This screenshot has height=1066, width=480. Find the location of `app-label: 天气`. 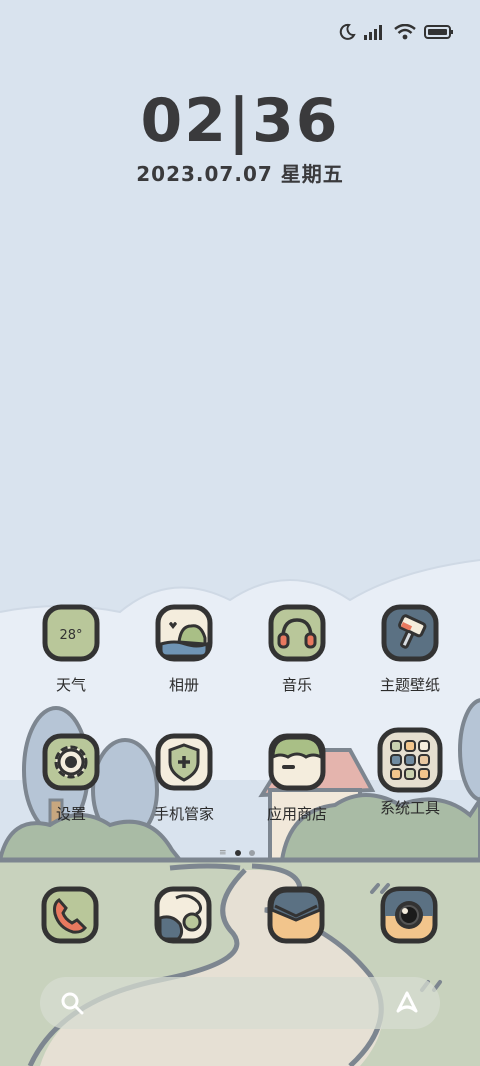

app-label: 天气 is located at coordinates (70, 685).